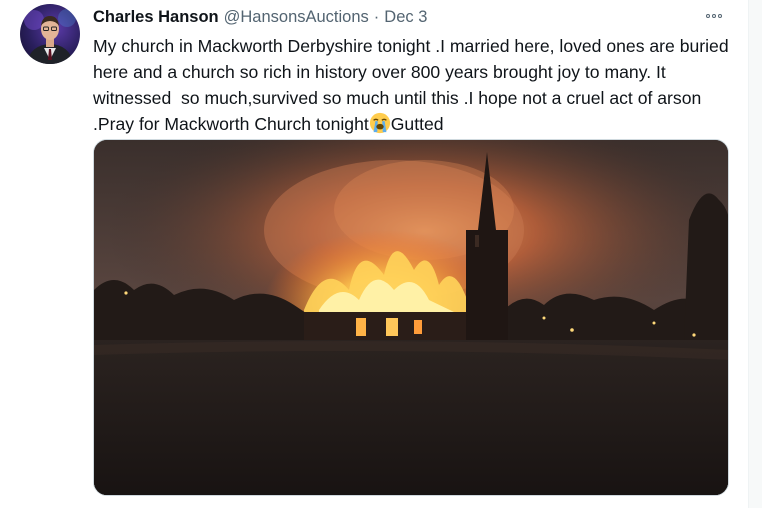 This screenshot has height=508, width=762. What do you see at coordinates (156, 17) in the screenshot?
I see `author-name: Charles Hanson` at bounding box center [156, 17].